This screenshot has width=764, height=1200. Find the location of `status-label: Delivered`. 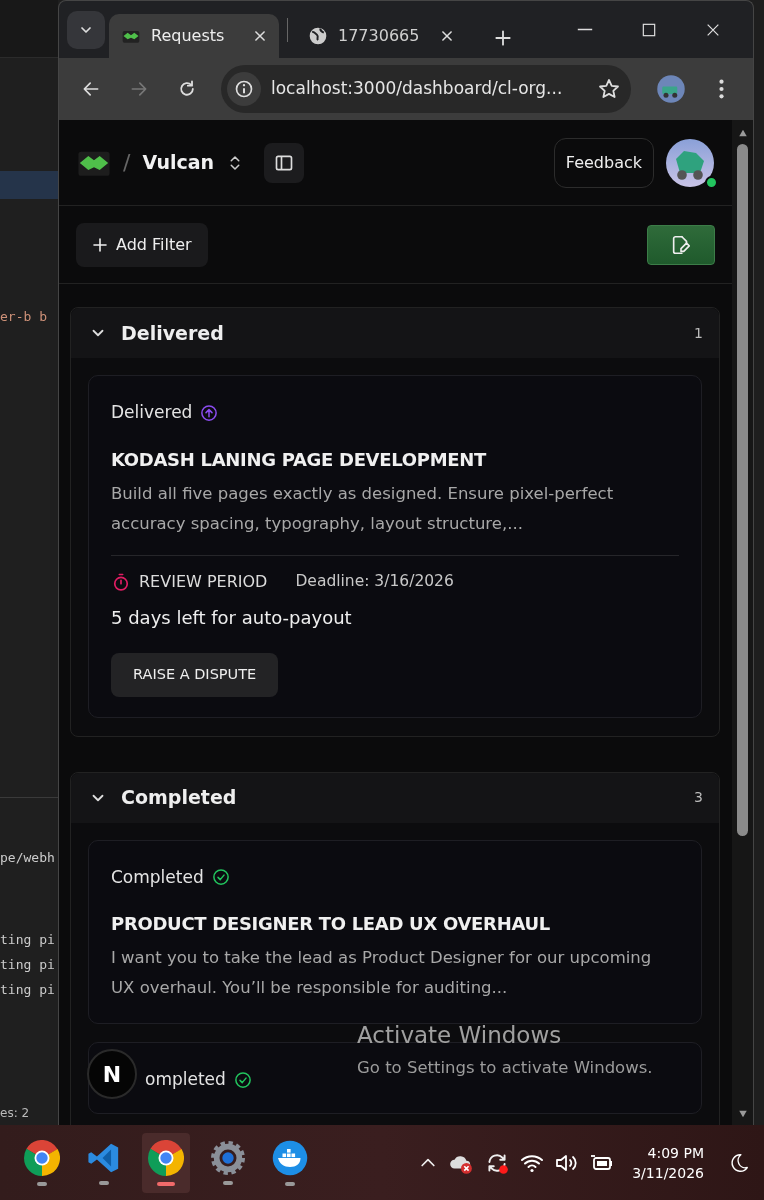

status-label: Delivered is located at coordinates (152, 412).